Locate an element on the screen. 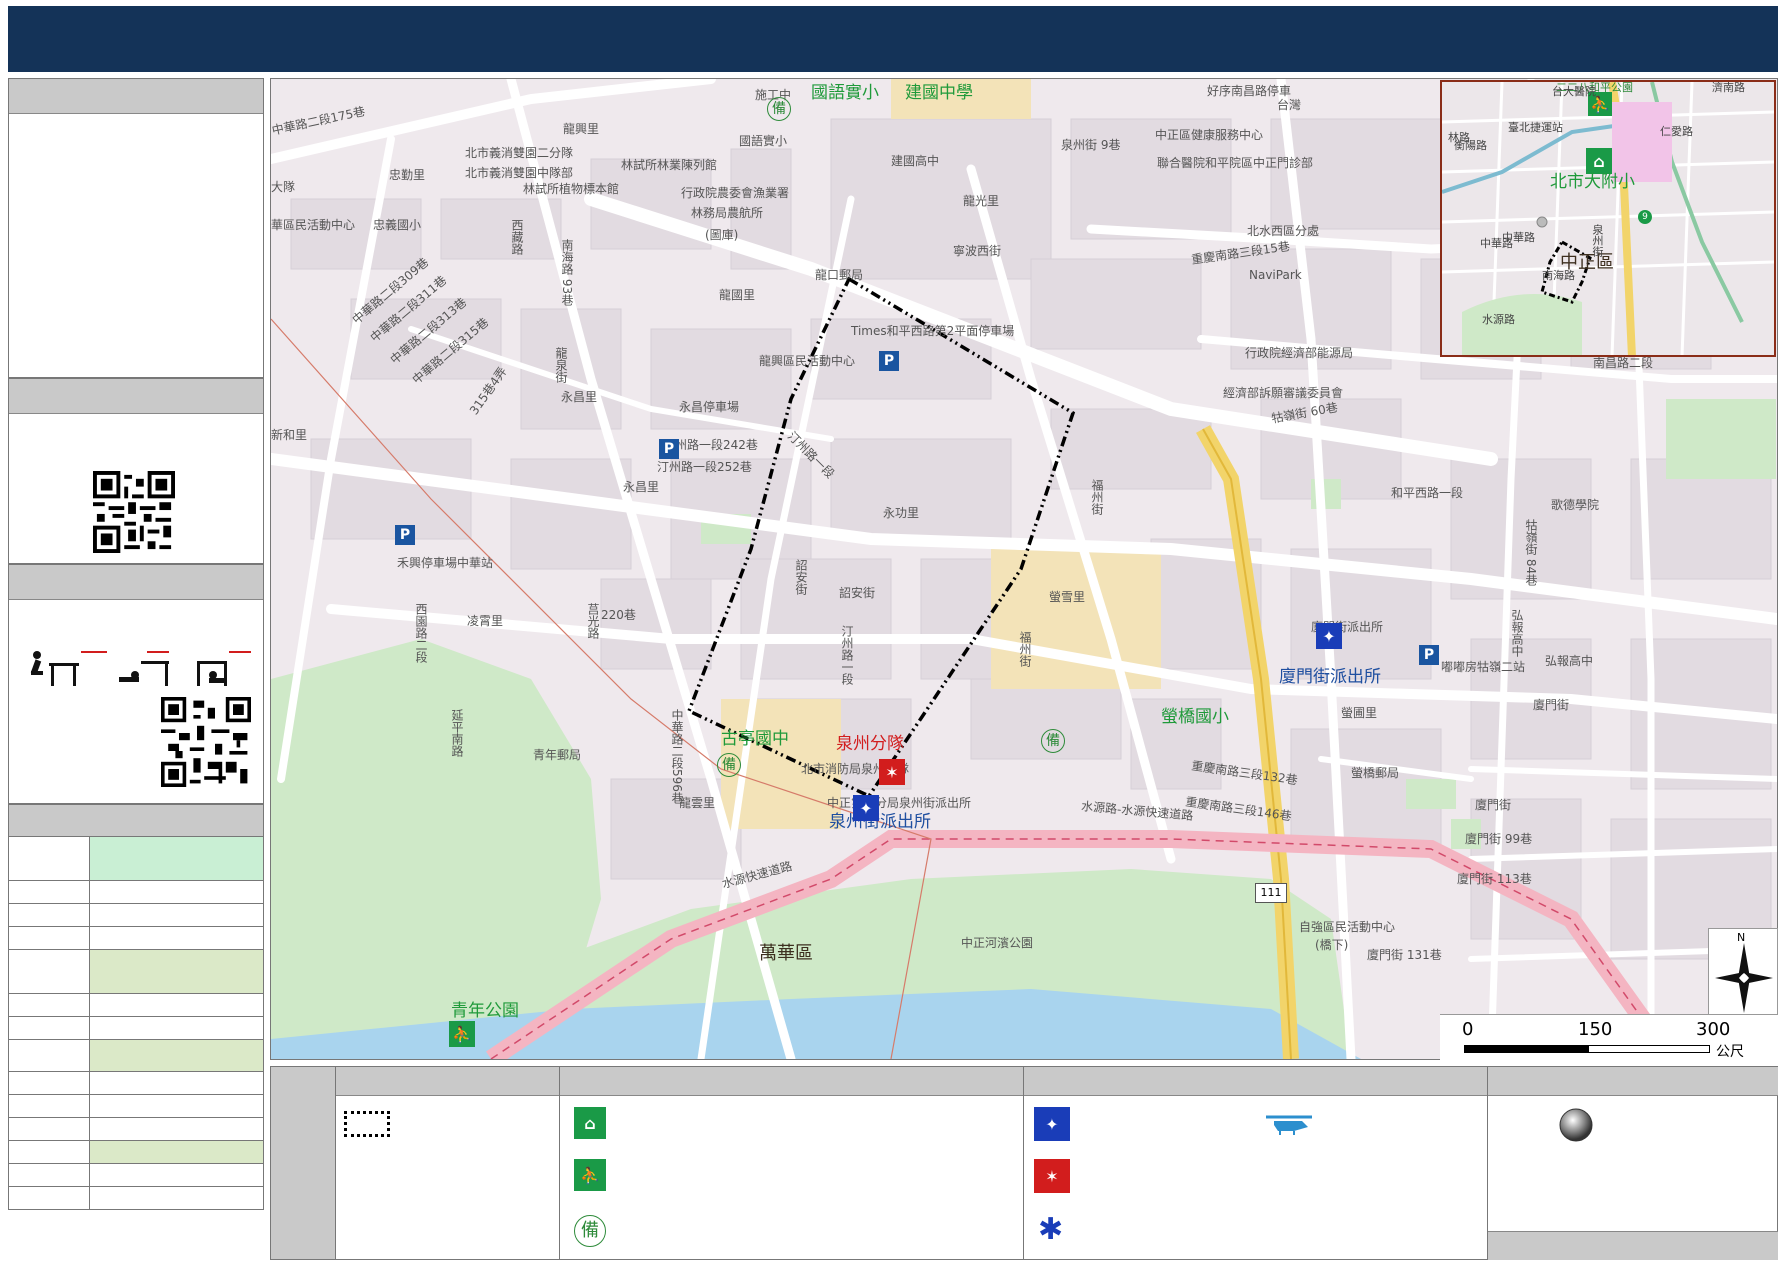 This screenshot has width=1786, height=1263. qr-code is located at coordinates (134, 512).